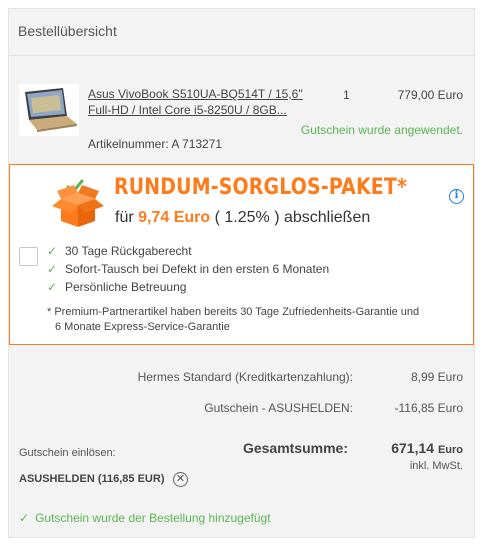 This screenshot has height=546, width=488. Describe the element at coordinates (126, 287) in the screenshot. I see `care-feature-label: Persönliche Betreuung` at that location.